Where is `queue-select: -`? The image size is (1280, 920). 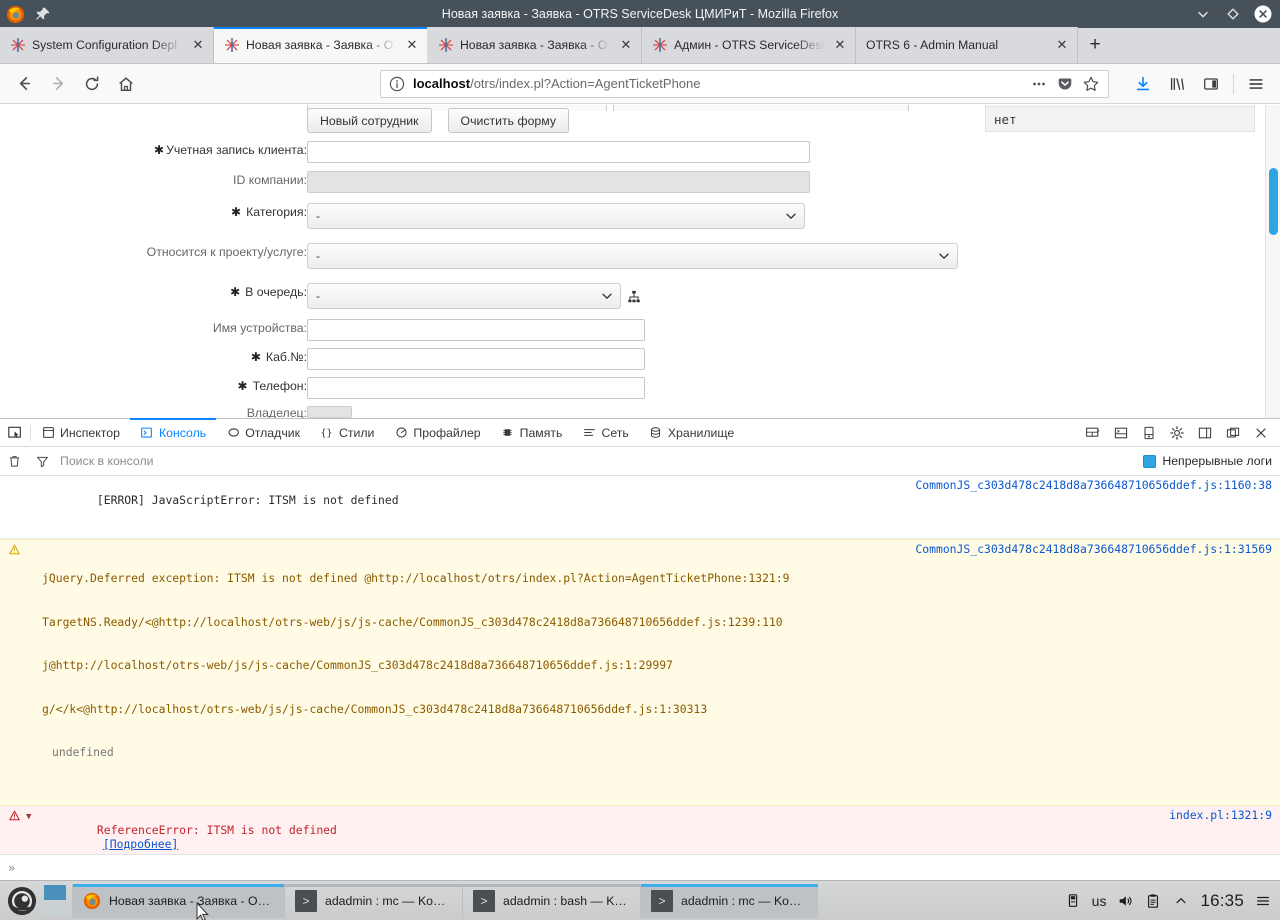
queue-select: - is located at coordinates (464, 296).